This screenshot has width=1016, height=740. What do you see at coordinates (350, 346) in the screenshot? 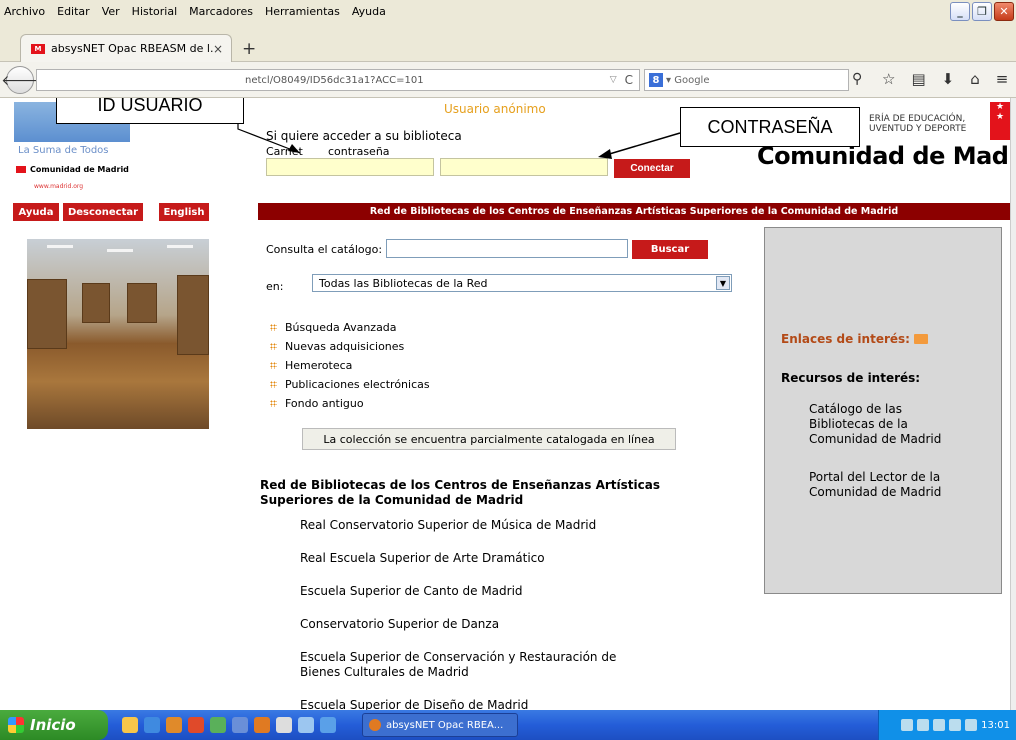
I see `link-nuevas-adquisiciones: Nuevas adquisiciones` at bounding box center [350, 346].